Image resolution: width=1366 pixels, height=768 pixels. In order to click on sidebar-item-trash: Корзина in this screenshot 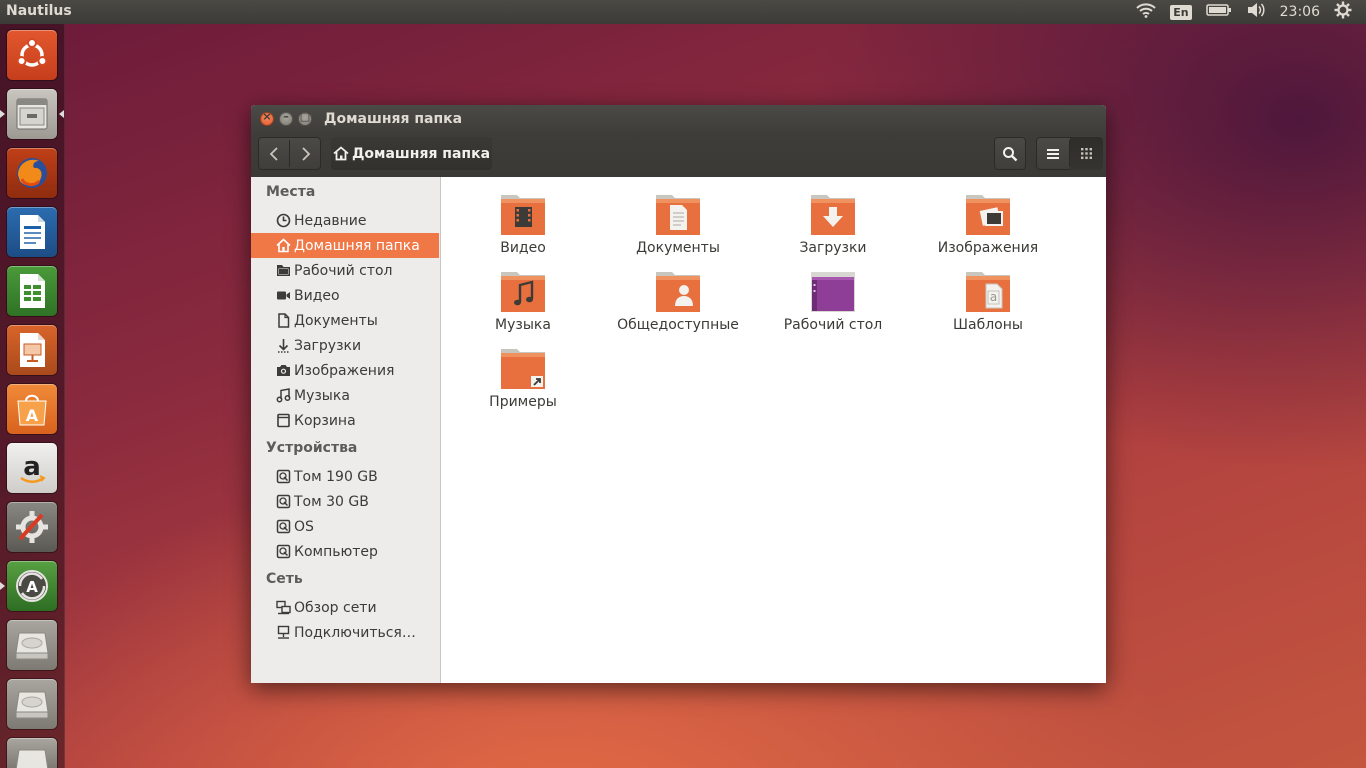, I will do `click(345, 420)`.